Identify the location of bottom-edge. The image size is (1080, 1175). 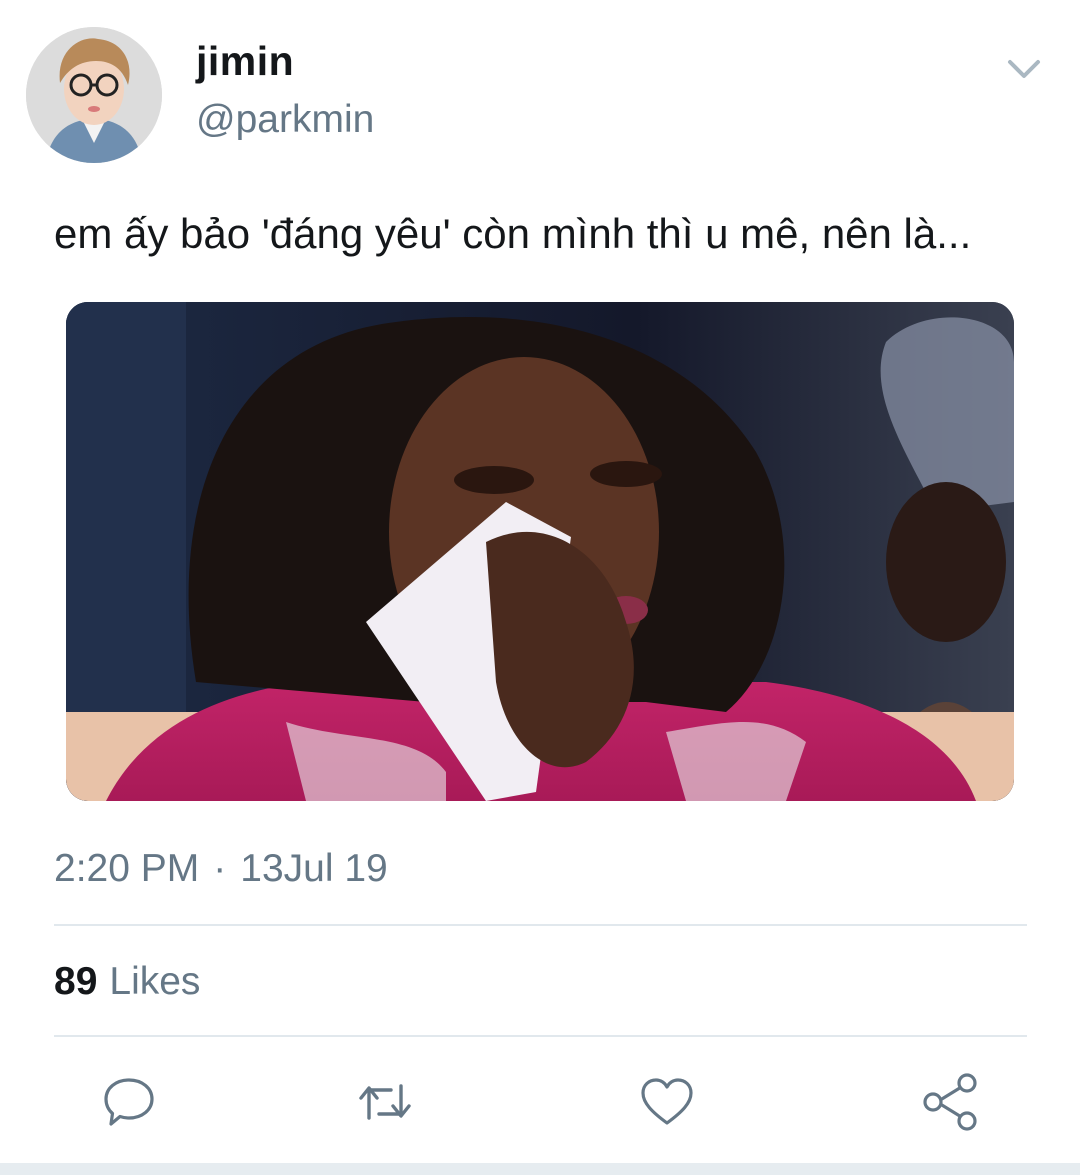
(540, 1169).